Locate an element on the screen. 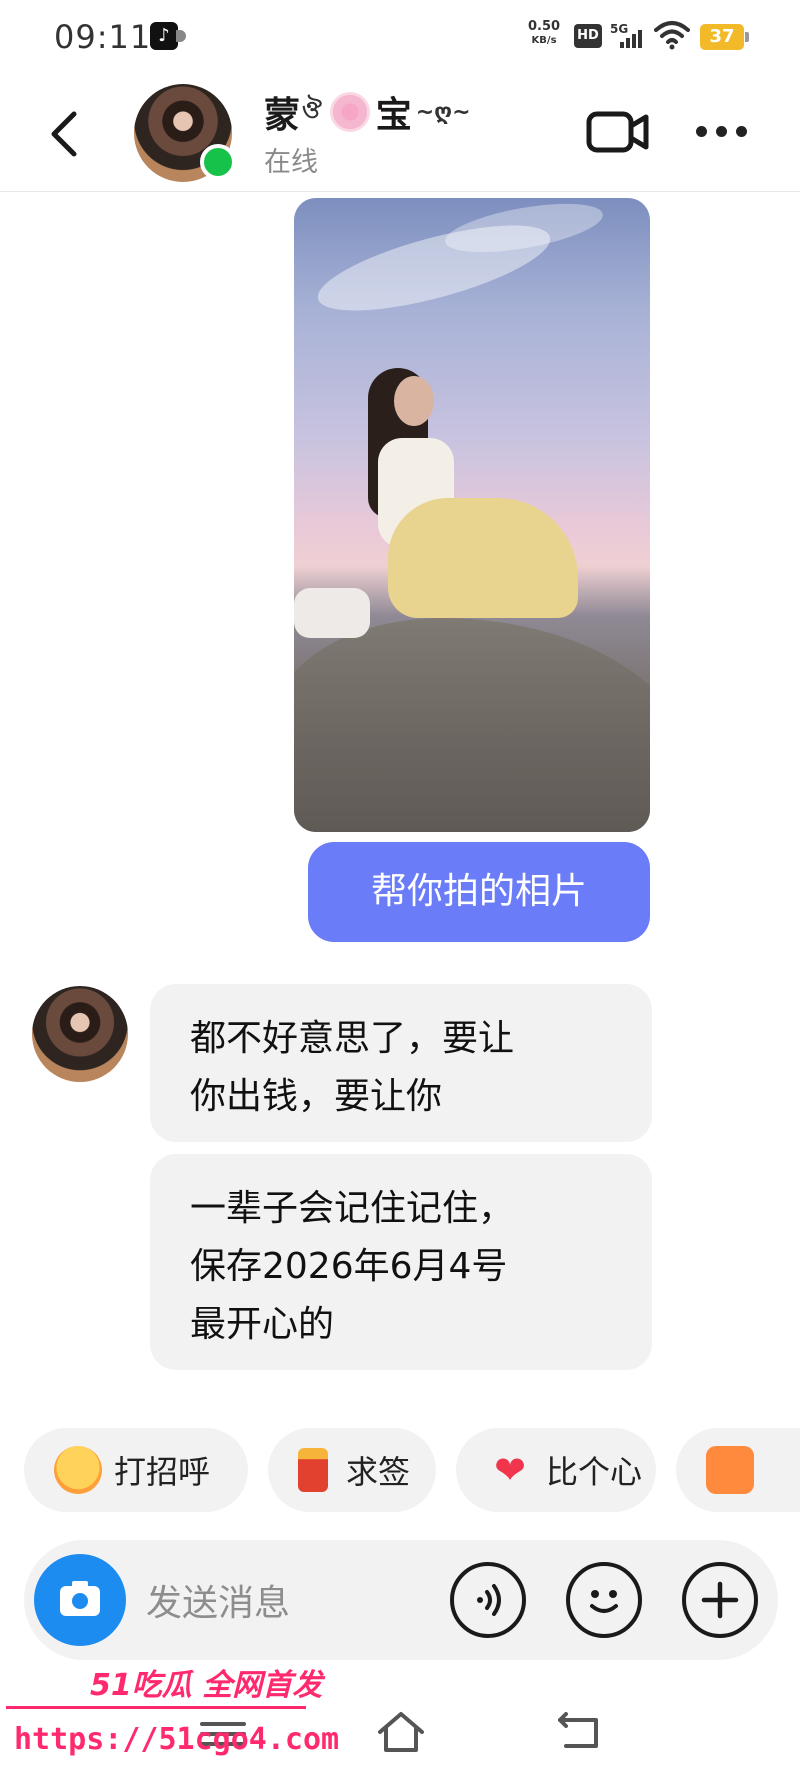  photo-rock is located at coordinates (472, 725).